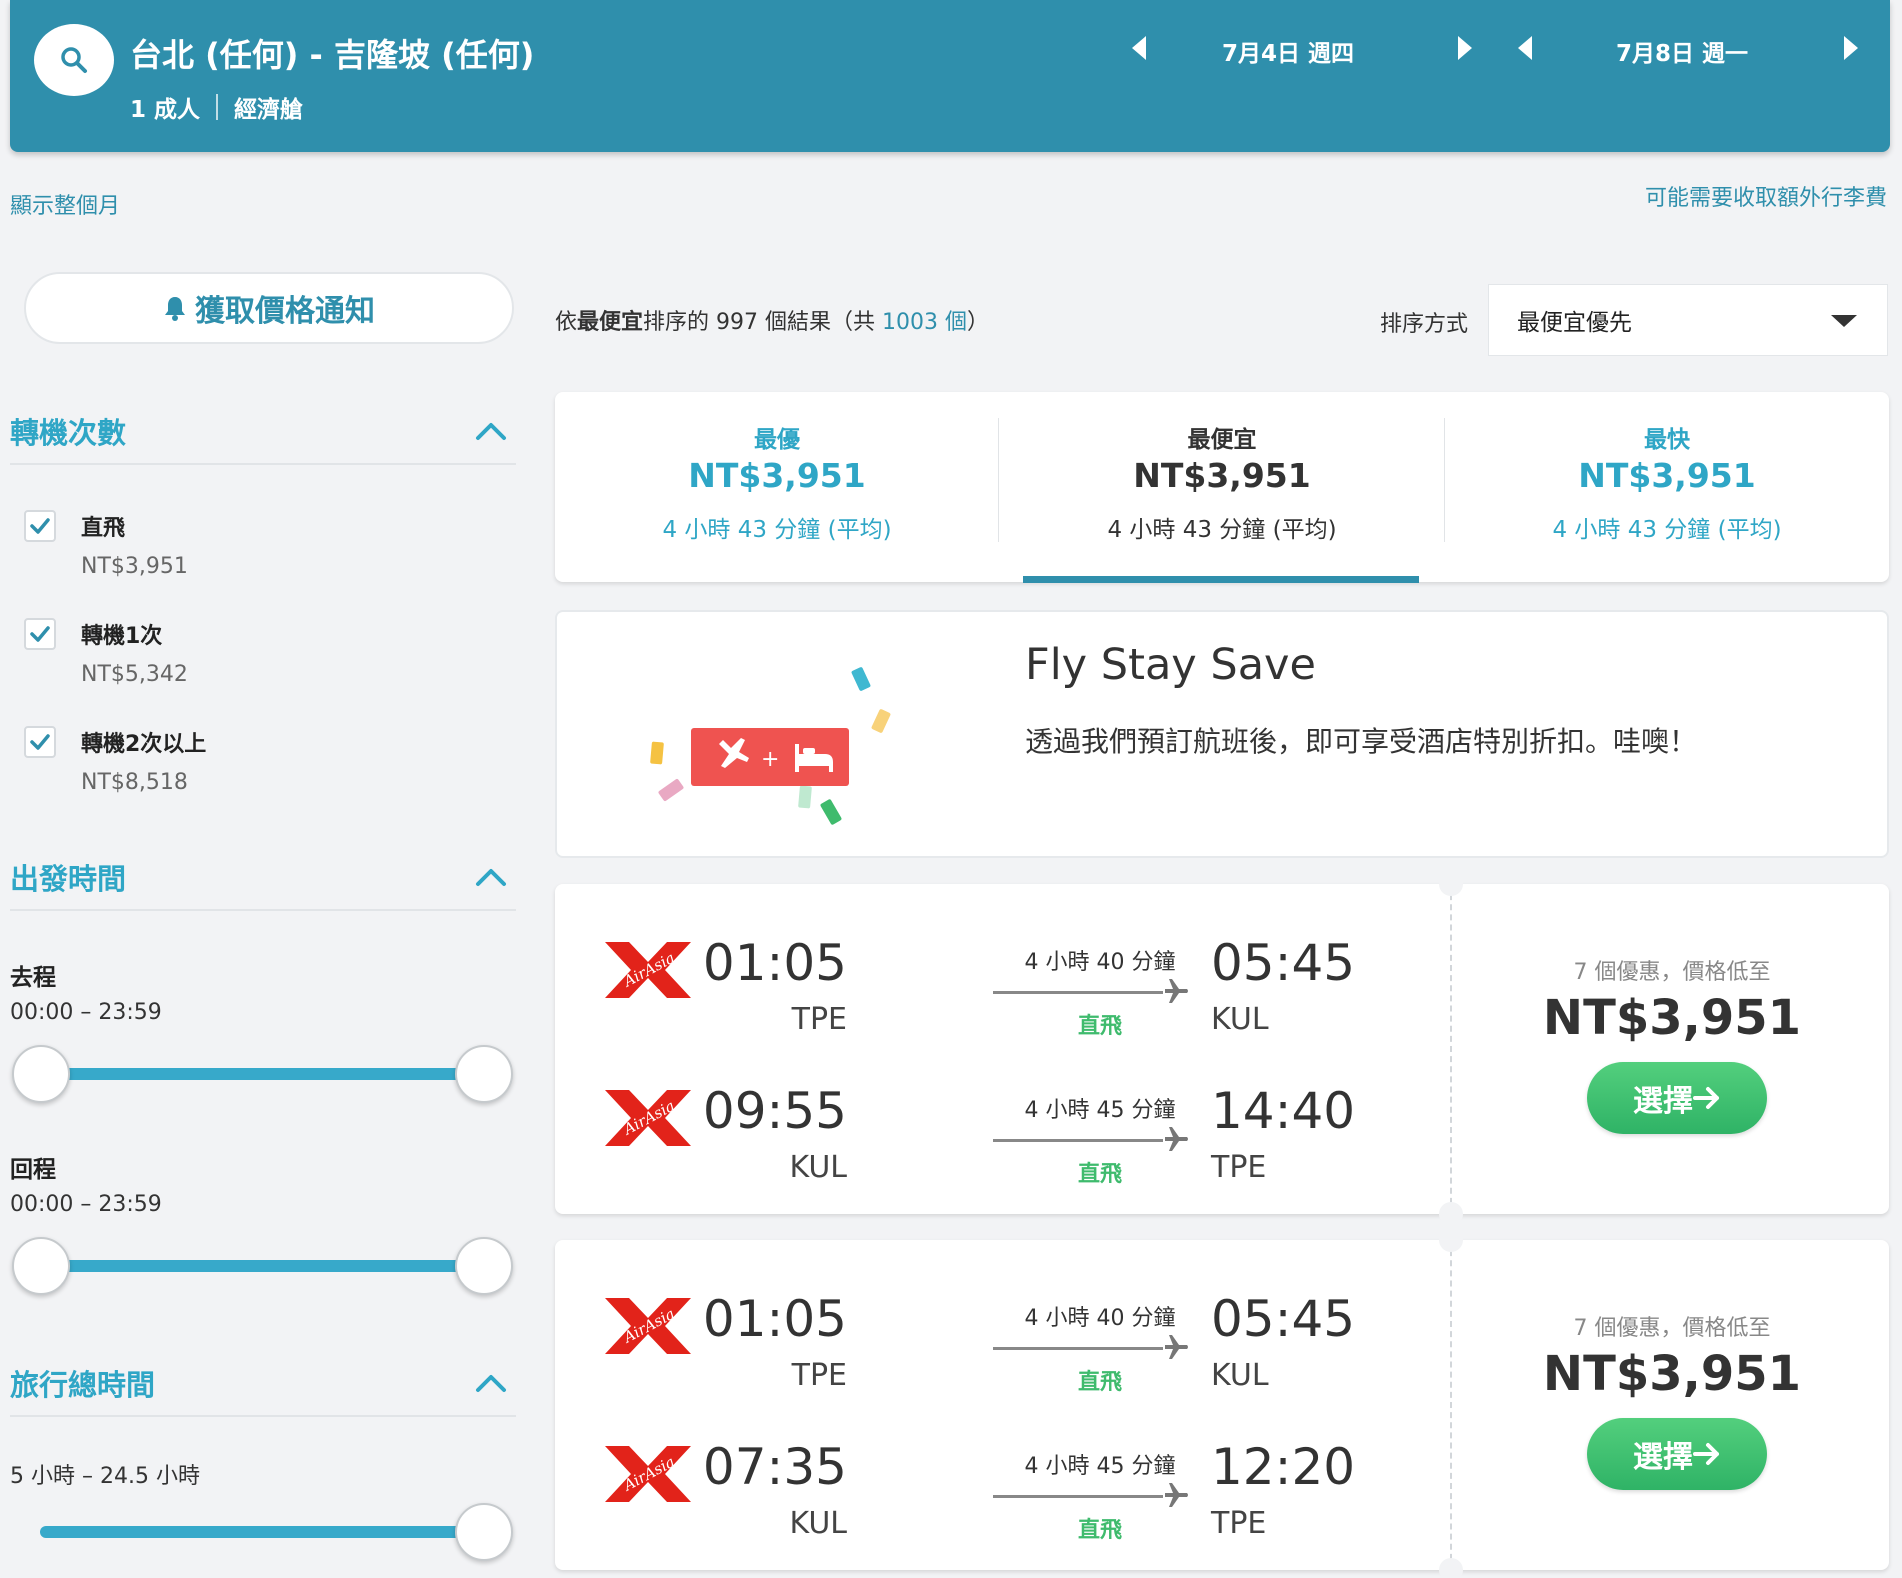  What do you see at coordinates (1139, 48) in the screenshot?
I see `depart-prev-date-icon` at bounding box center [1139, 48].